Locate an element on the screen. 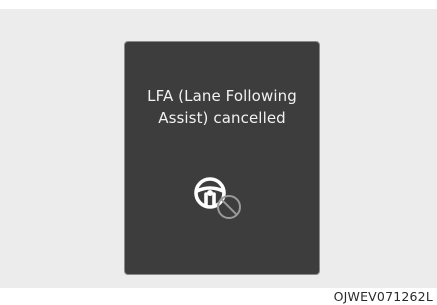 The image size is (437, 305). popup-message-line-2: Assist) cancelled is located at coordinates (222, 118).